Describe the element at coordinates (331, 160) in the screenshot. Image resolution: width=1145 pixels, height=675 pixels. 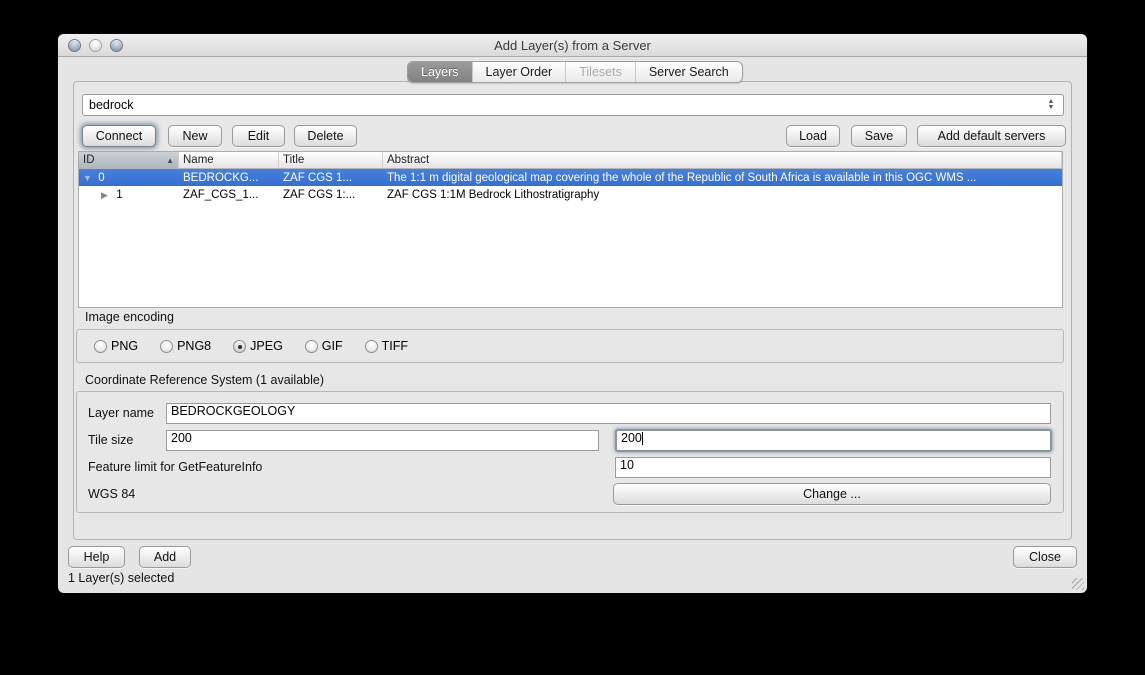
I see `column-header-title: Title` at that location.